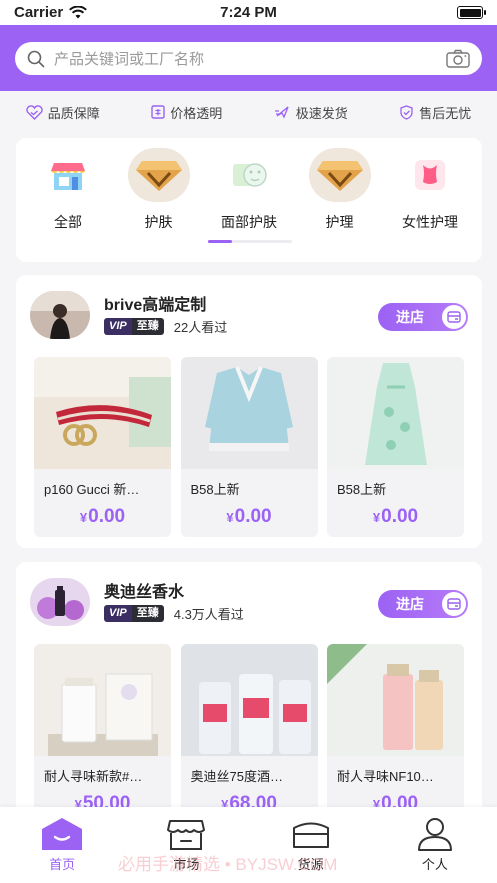 The height and width of the screenshot is (883, 497). Describe the element at coordinates (158, 112) in the screenshot. I see `price-tag-icon` at that location.